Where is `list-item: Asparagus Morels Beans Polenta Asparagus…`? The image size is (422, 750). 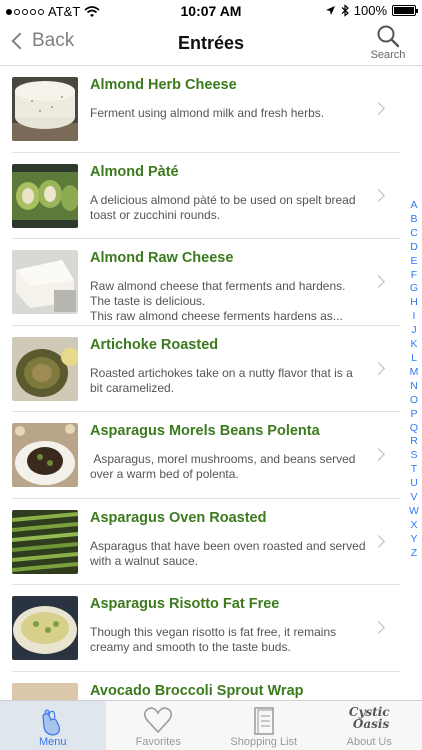
list-item: Asparagus Morels Beans Polenta Asparagus… is located at coordinates (200, 455).